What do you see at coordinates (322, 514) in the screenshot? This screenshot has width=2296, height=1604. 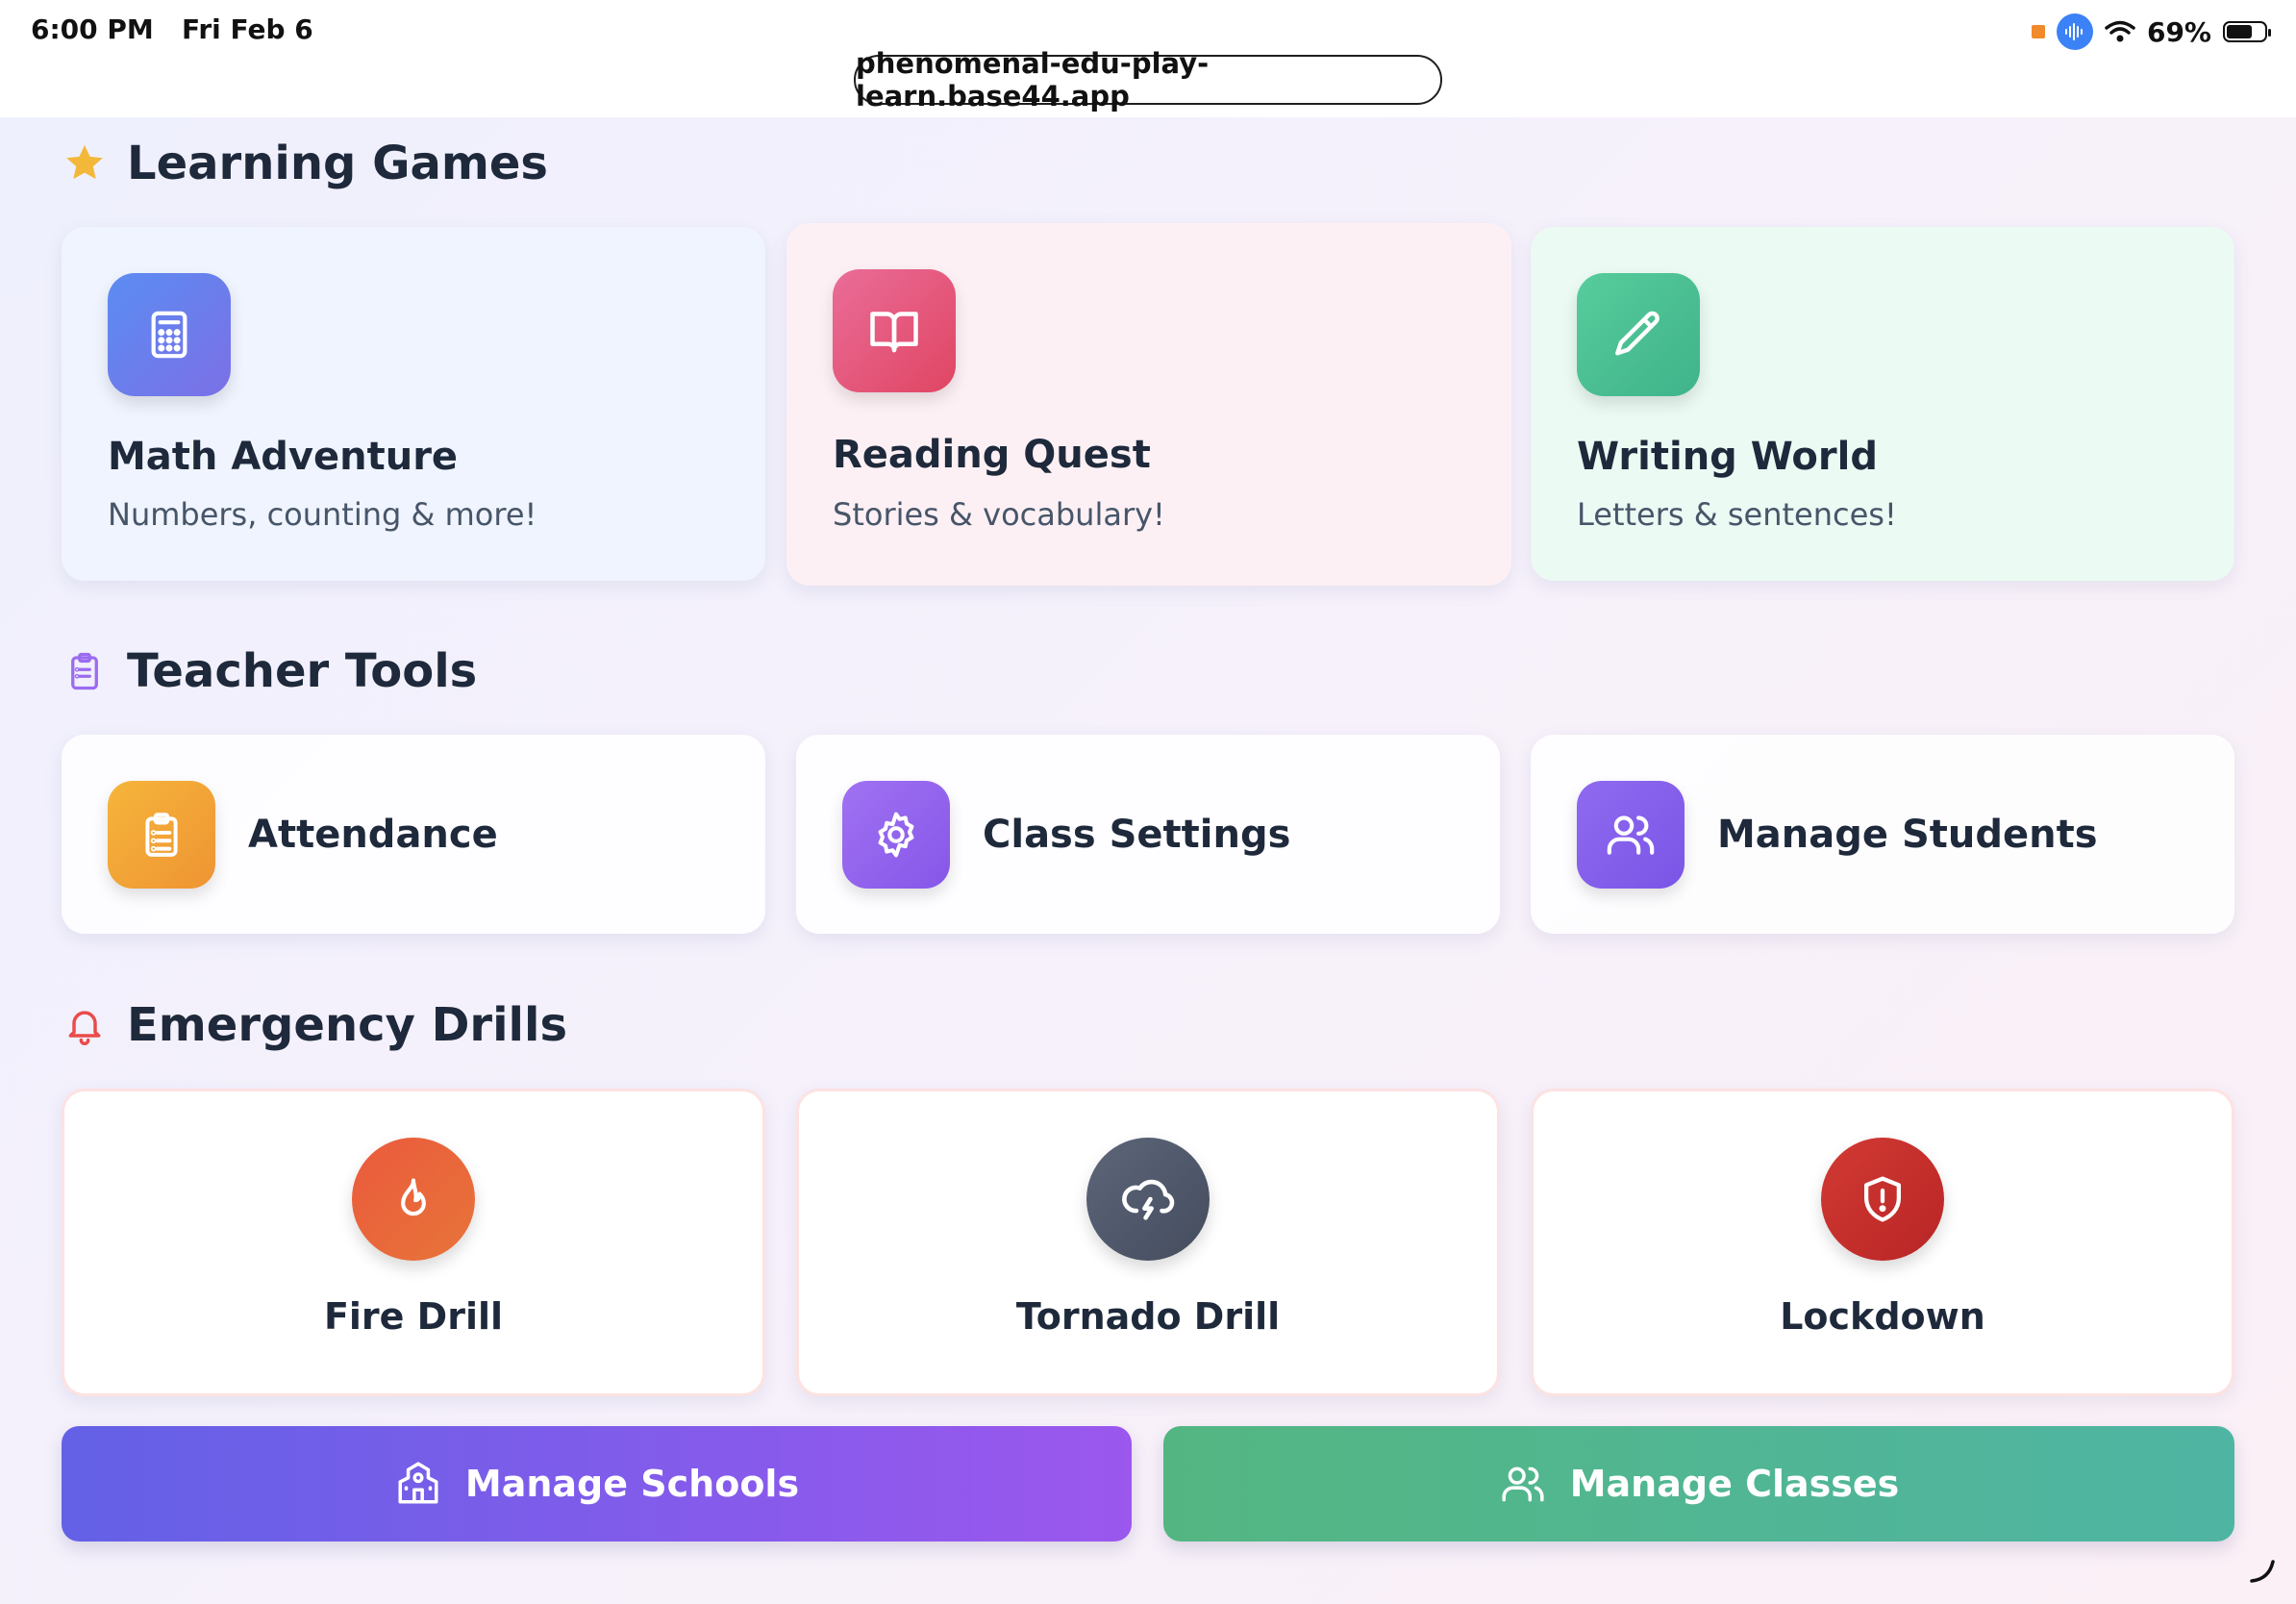 I see `card-subtitle: Numbers, counting & more!` at bounding box center [322, 514].